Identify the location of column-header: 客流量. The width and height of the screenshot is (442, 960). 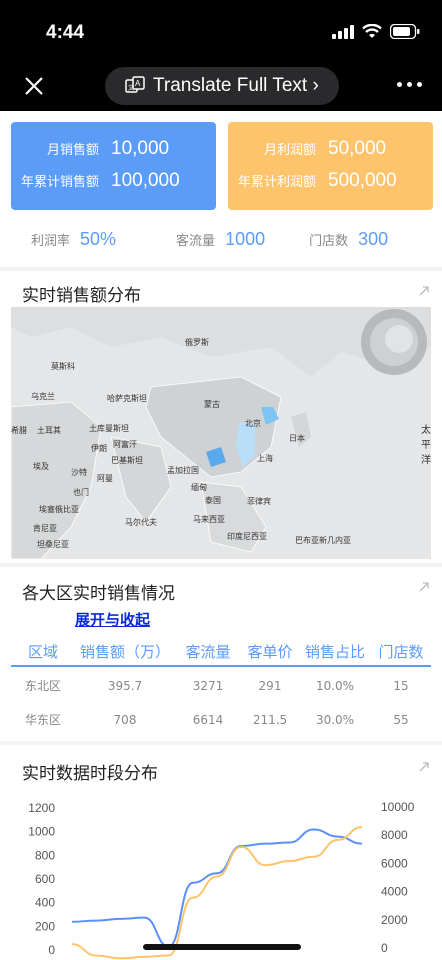
(208, 651).